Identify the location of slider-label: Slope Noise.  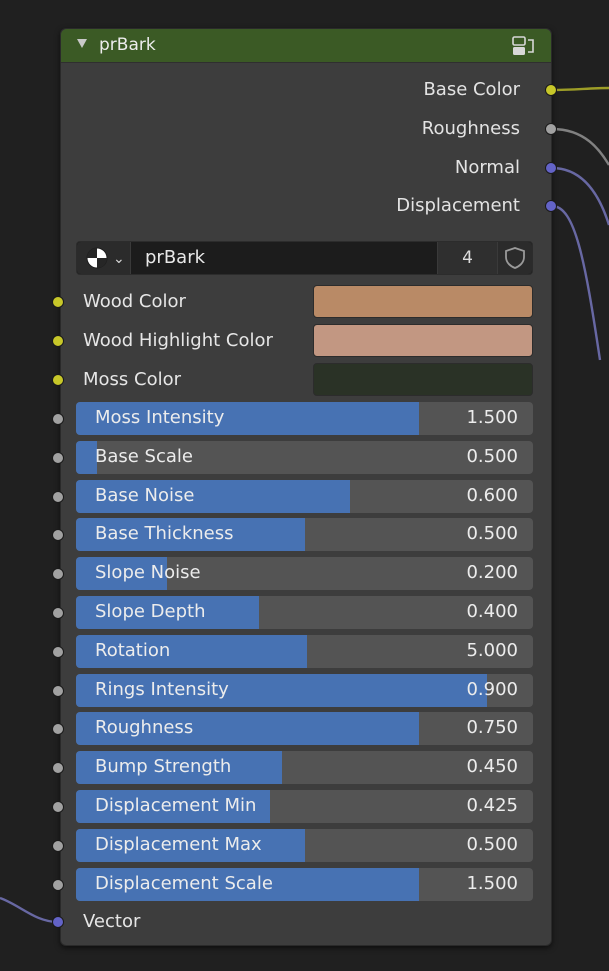
(148, 572).